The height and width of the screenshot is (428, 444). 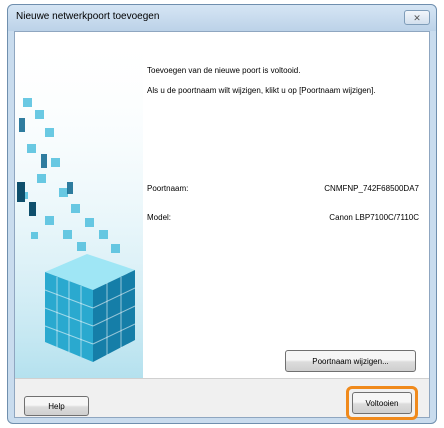 I want to click on title-bar: Nieuwe netwerkpoort toevoegen ✕, so click(x=222, y=18).